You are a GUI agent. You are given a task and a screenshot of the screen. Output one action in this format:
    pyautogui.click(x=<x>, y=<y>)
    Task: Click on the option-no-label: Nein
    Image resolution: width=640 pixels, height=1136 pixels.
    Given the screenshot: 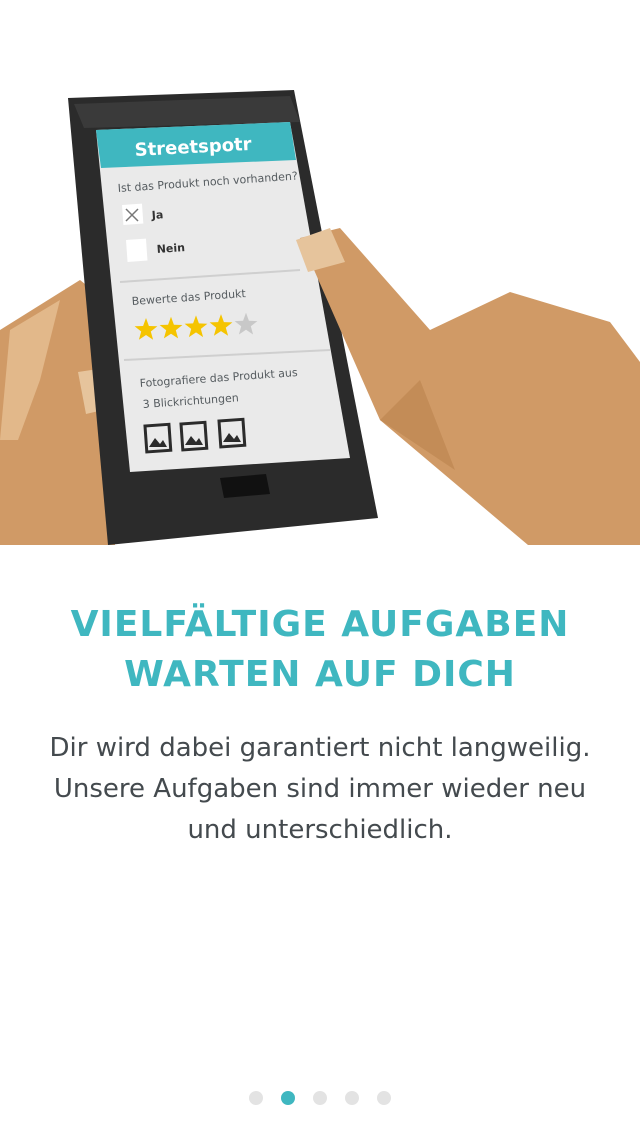 What is the action you would take?
    pyautogui.click(x=170, y=248)
    